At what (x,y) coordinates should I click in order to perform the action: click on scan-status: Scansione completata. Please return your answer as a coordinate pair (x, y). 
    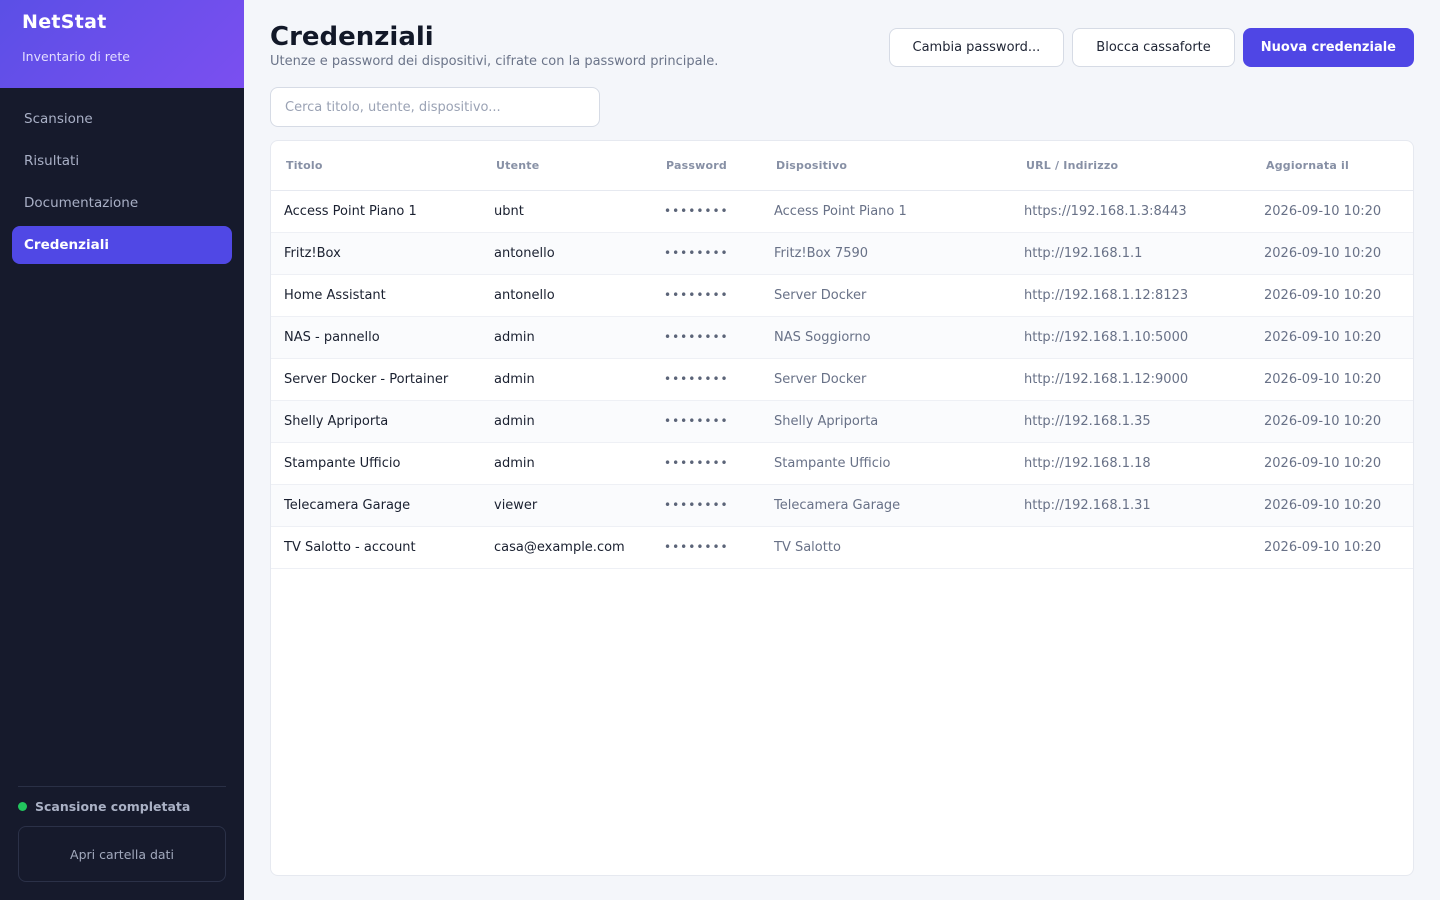
    Looking at the image, I should click on (122, 806).